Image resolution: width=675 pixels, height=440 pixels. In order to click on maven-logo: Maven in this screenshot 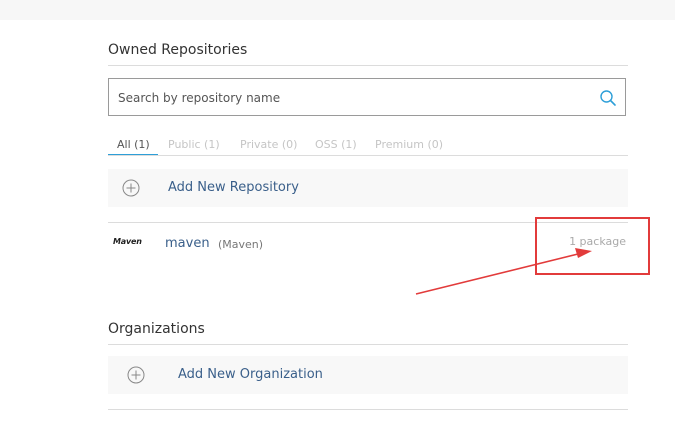, I will do `click(127, 241)`.